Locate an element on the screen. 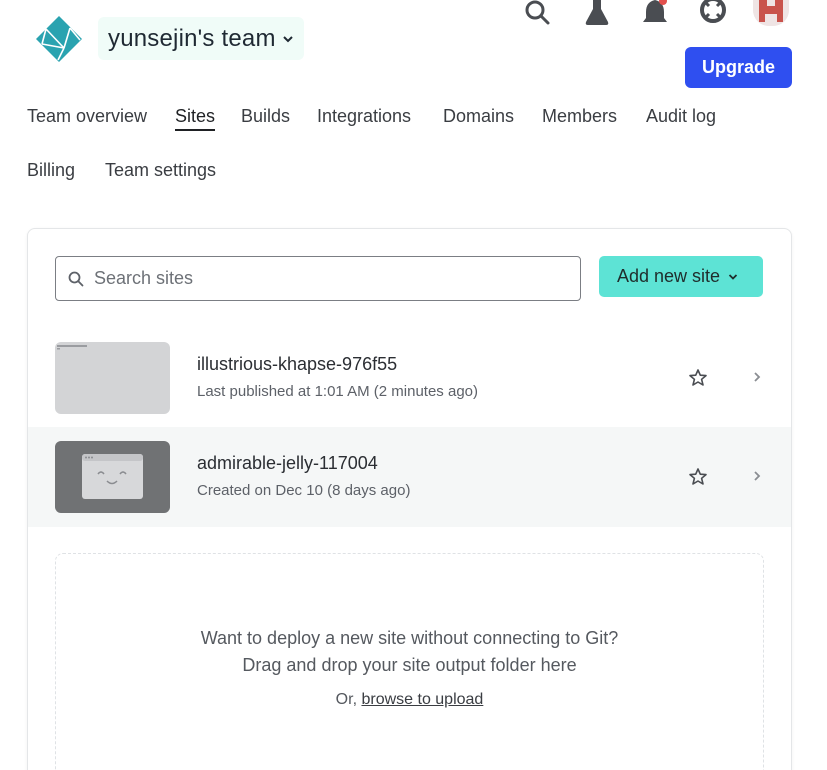  nav-members: Members is located at coordinates (579, 116).